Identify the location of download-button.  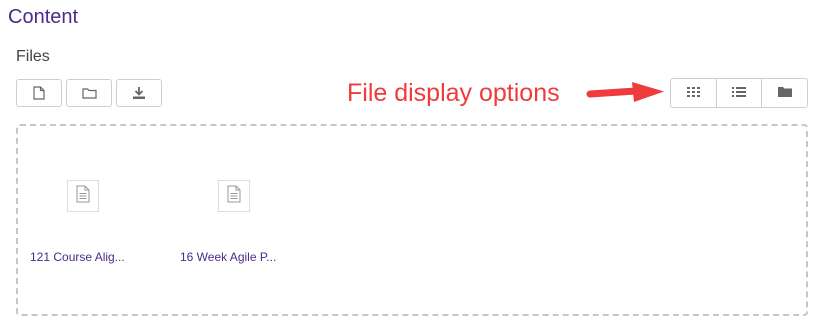
(139, 93).